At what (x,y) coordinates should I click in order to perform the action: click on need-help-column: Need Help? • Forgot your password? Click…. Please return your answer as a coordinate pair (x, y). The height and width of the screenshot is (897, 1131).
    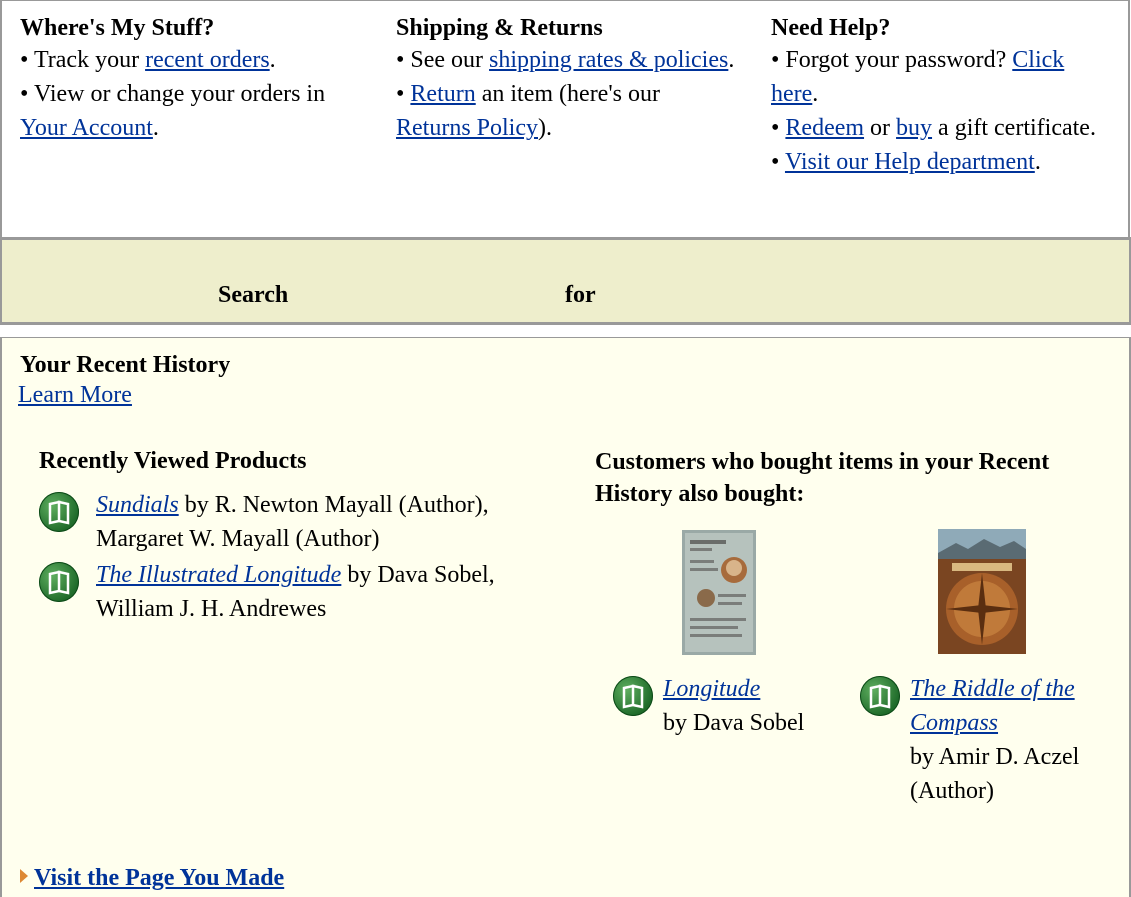
    Looking at the image, I should click on (943, 96).